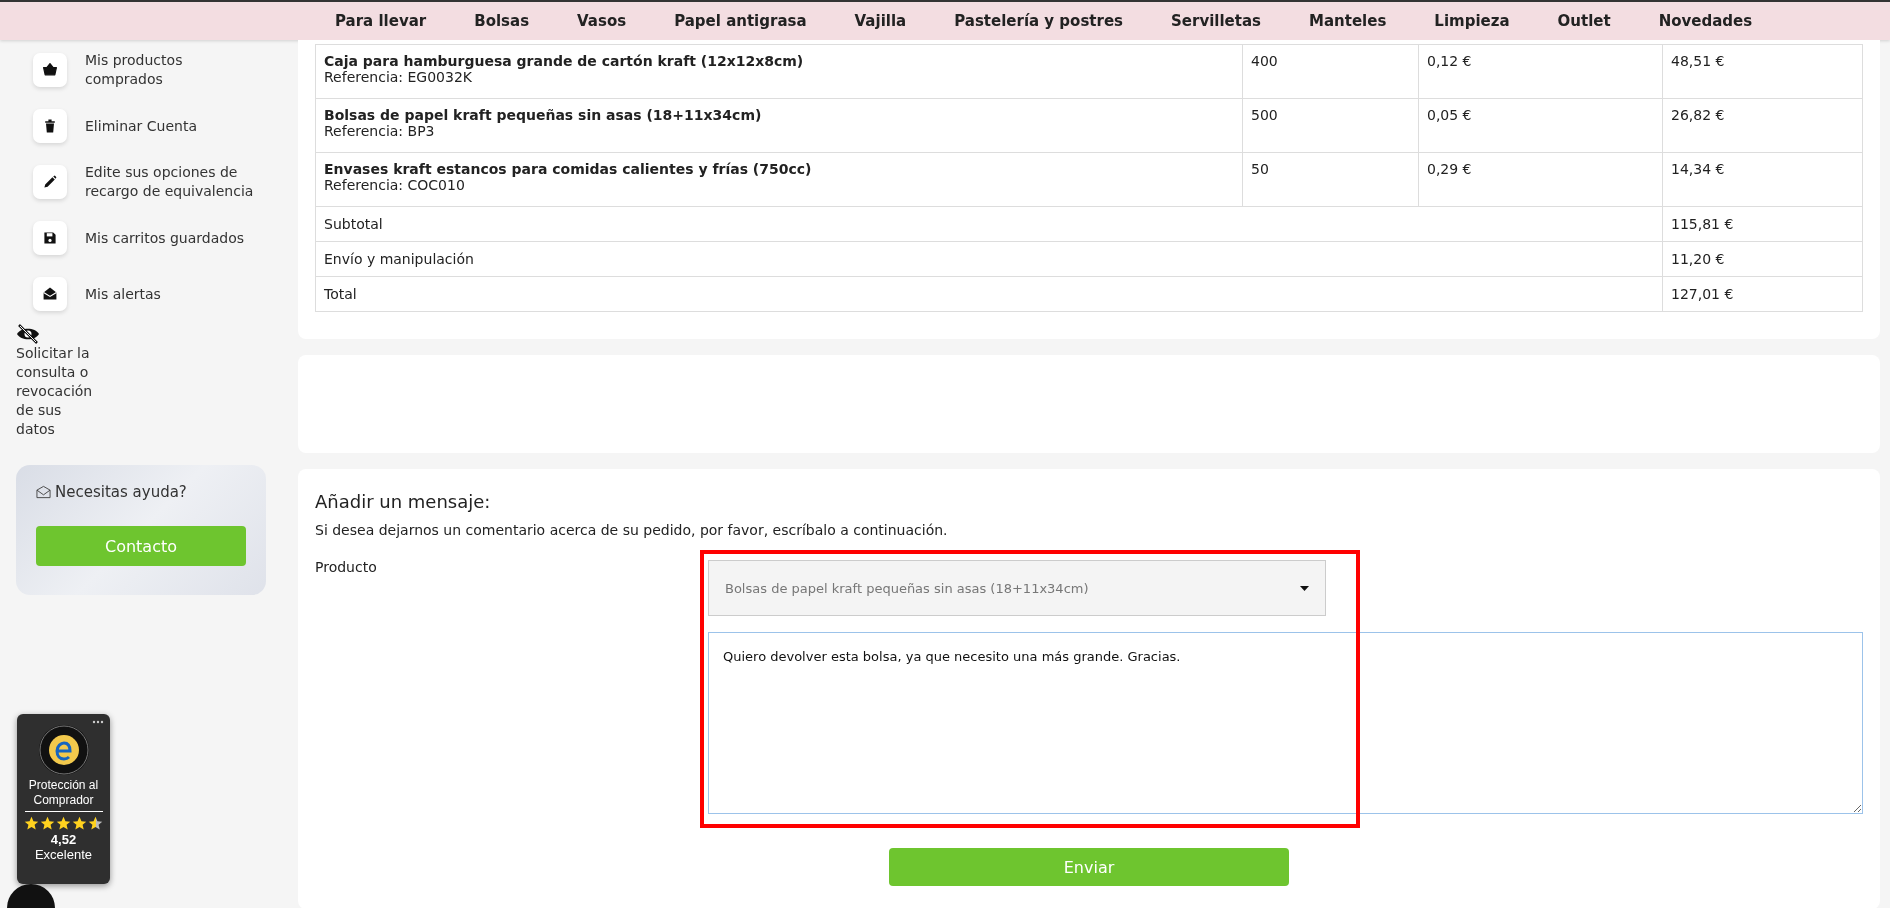  Describe the element at coordinates (170, 238) in the screenshot. I see `account-menu-link: Mis carritos guardados` at that location.